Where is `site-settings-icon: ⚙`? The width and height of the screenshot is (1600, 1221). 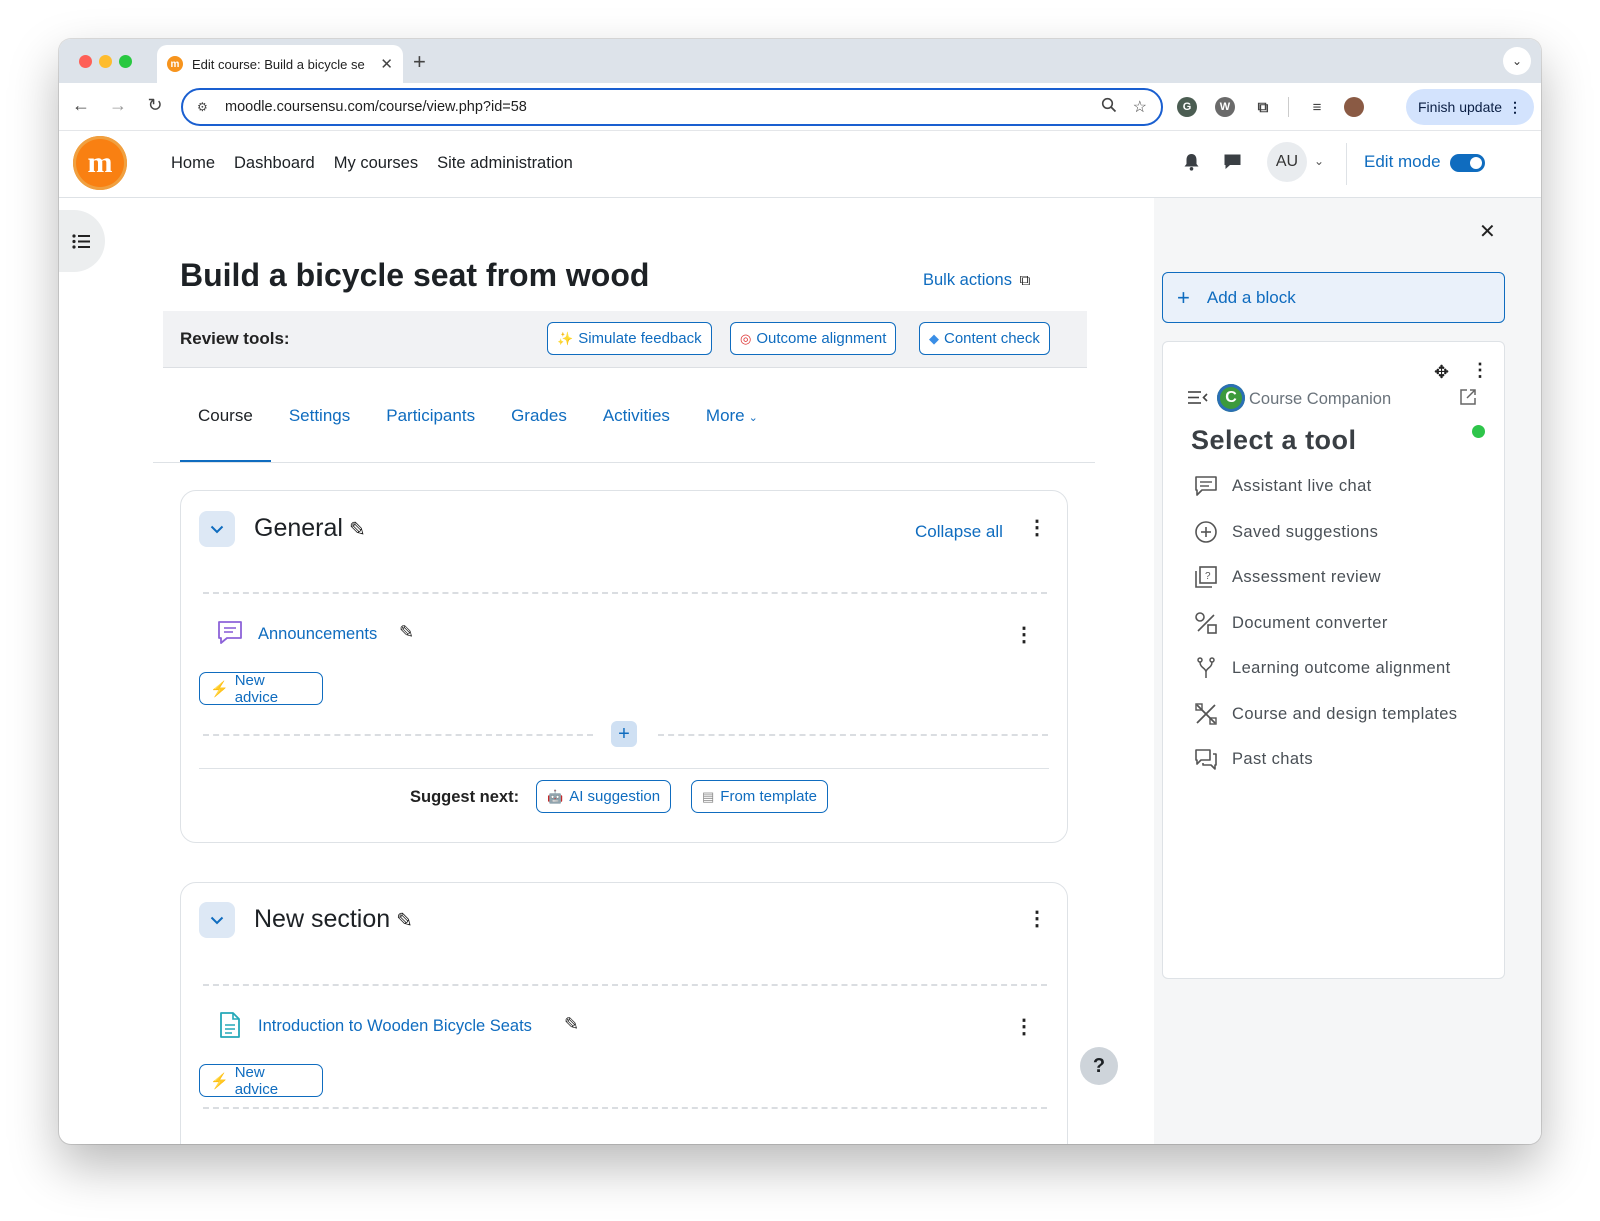
site-settings-icon: ⚙ is located at coordinates (205, 107).